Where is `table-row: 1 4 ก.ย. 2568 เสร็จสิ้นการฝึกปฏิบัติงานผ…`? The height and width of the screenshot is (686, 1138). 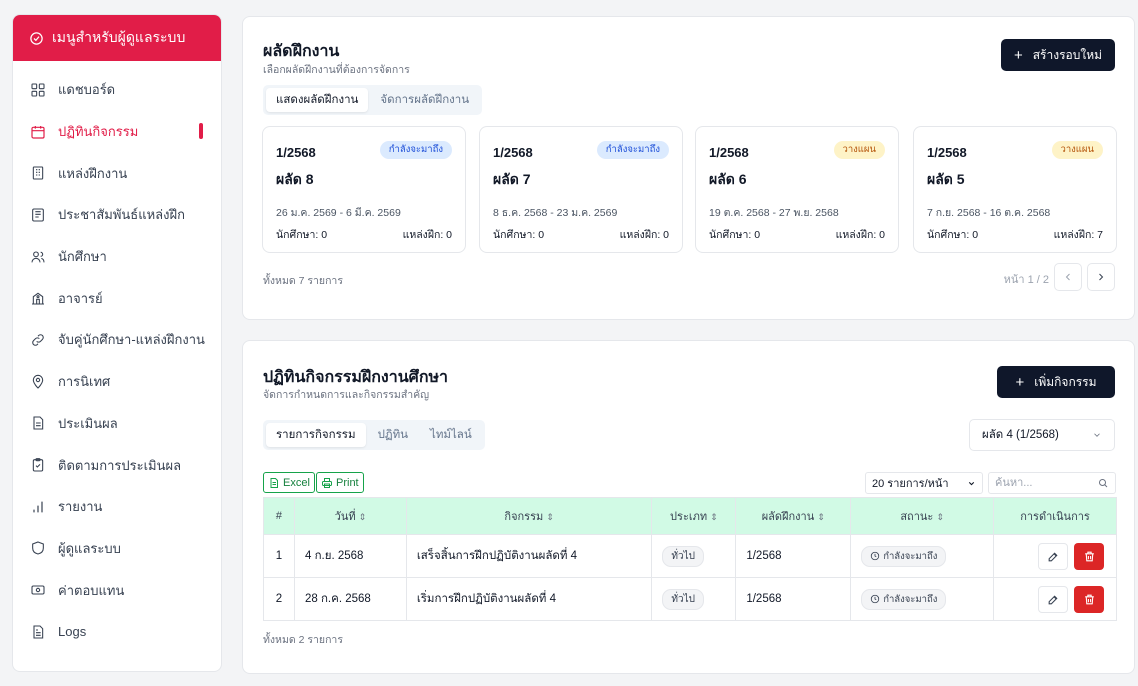
table-row: 1 4 ก.ย. 2568 เสร็จสิ้นการฝึกปฏิบัติงานผ… is located at coordinates (690, 556).